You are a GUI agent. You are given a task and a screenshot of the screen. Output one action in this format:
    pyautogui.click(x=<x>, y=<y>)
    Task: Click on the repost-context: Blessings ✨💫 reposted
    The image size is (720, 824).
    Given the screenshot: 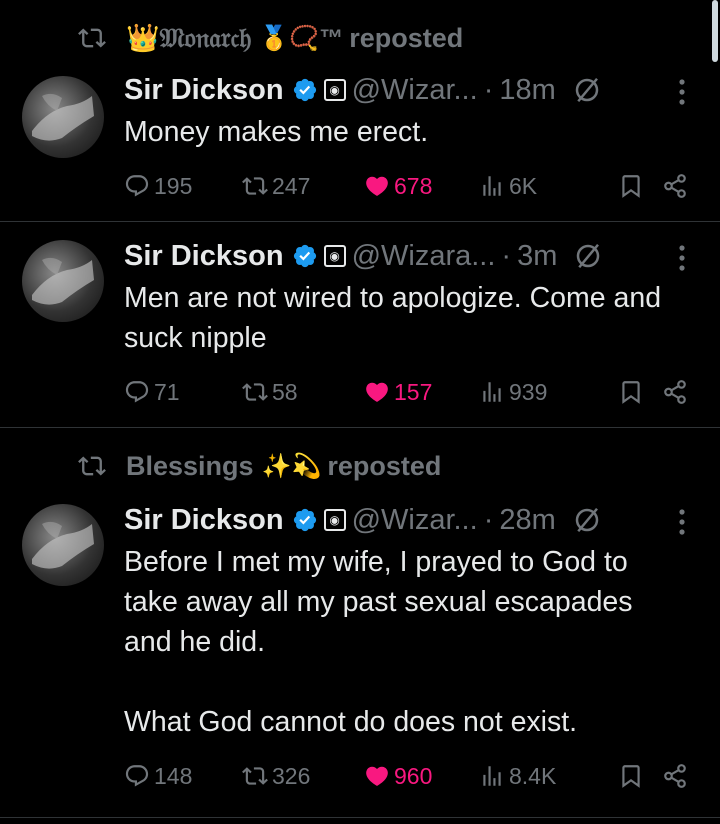 What is the action you would take?
    pyautogui.click(x=259, y=466)
    